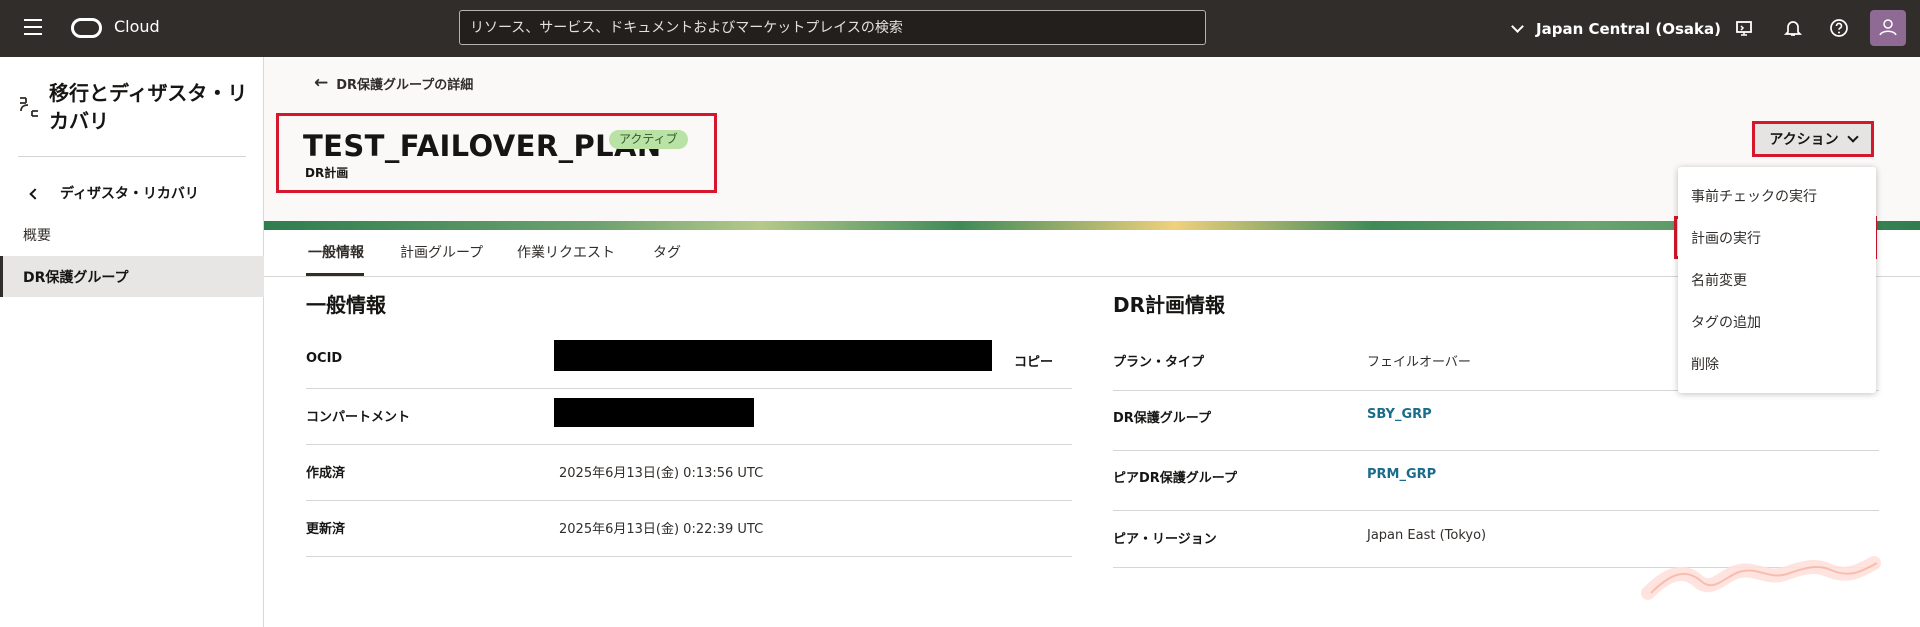  What do you see at coordinates (132, 342) in the screenshot?
I see `left-sidebar: 移行とディザスタ・リカバリ ディザスタ・リカバリ 概要 DR保護グループ` at bounding box center [132, 342].